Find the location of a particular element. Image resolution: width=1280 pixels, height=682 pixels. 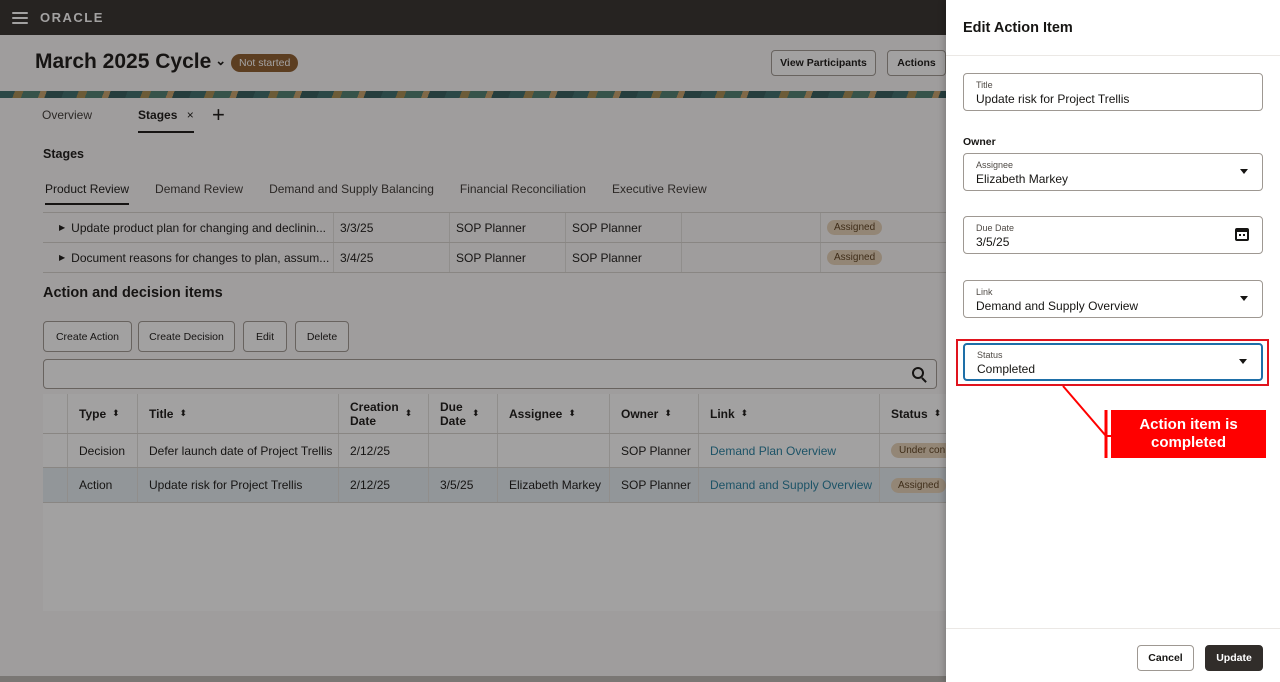

callout-line2: completed is located at coordinates (1188, 442).